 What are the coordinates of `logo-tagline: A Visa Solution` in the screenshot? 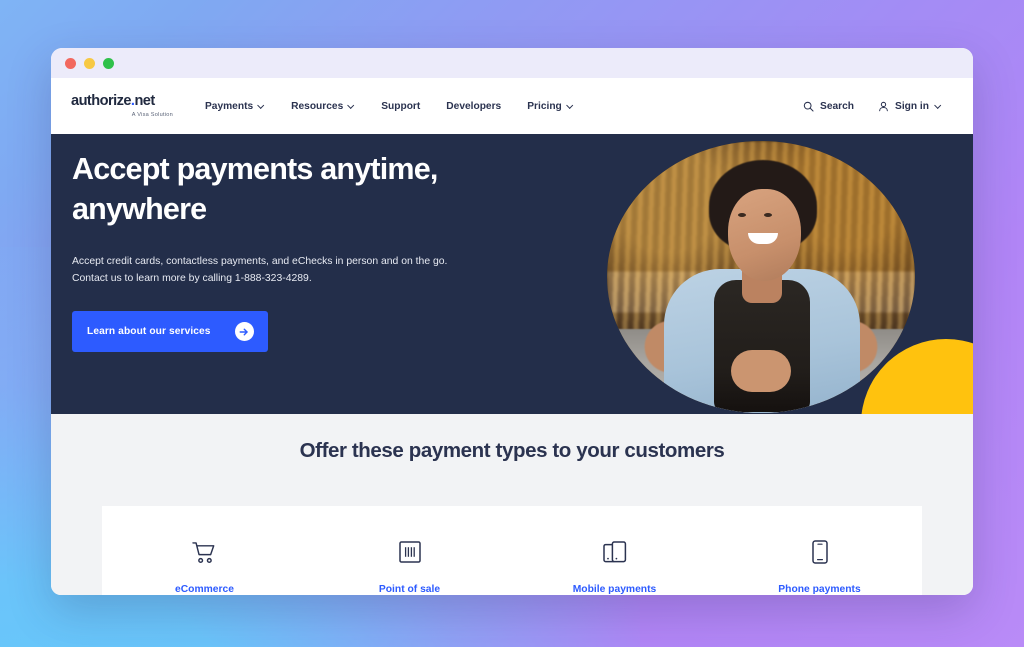 It's located at (152, 114).